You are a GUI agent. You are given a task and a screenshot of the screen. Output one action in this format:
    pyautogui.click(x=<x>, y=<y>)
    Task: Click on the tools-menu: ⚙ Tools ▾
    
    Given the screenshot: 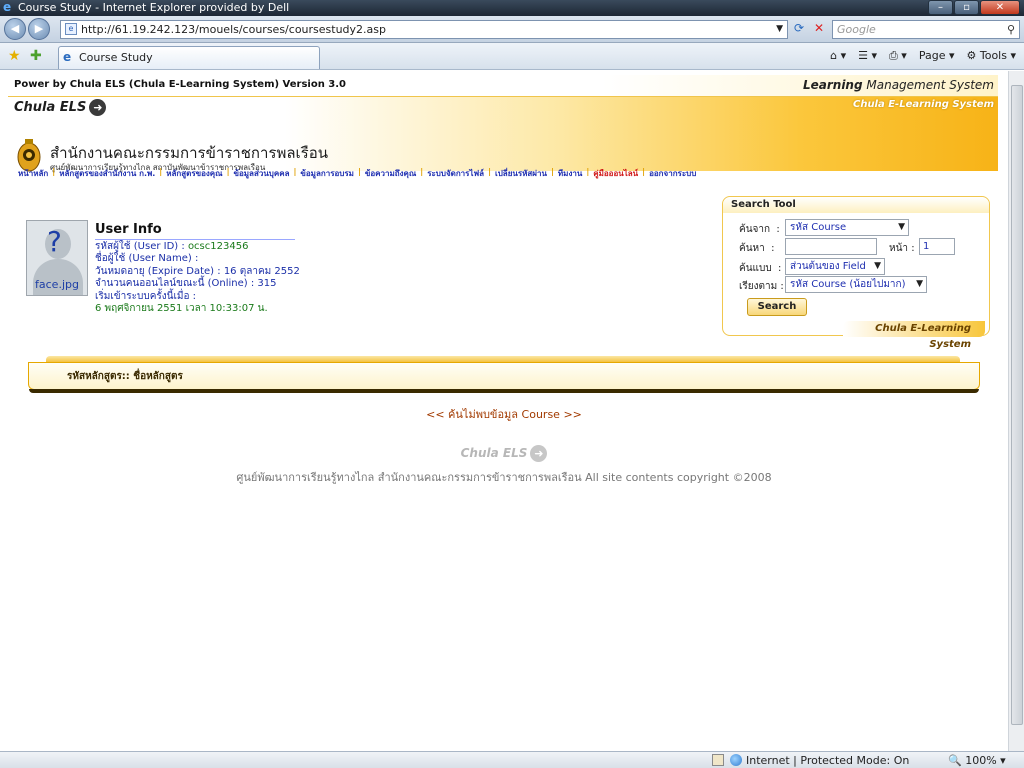 What is the action you would take?
    pyautogui.click(x=992, y=56)
    